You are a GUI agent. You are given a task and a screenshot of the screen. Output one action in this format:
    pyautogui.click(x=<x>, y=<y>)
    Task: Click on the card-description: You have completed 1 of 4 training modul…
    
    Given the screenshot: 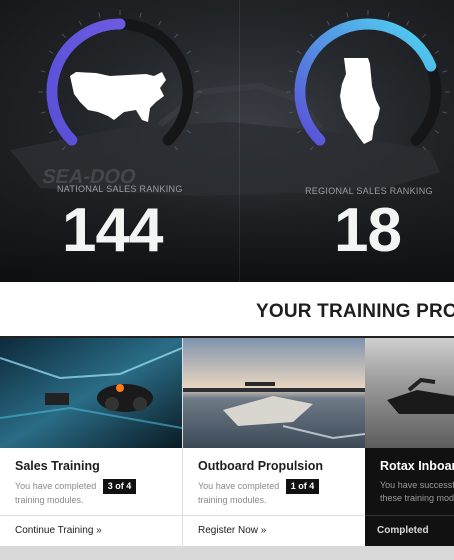 What is the action you would take?
    pyautogui.click(x=278, y=493)
    